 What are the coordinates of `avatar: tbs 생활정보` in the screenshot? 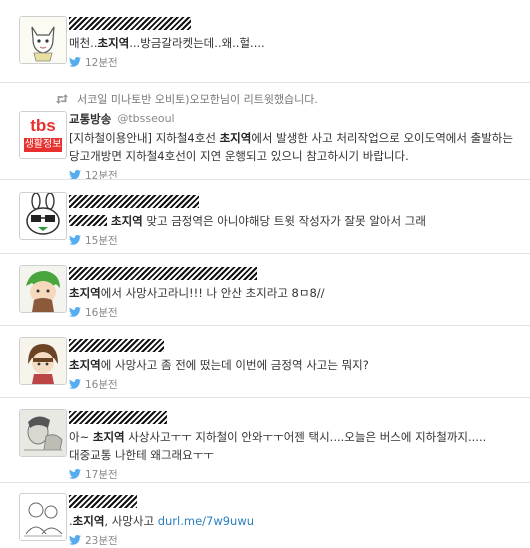 It's located at (43, 135).